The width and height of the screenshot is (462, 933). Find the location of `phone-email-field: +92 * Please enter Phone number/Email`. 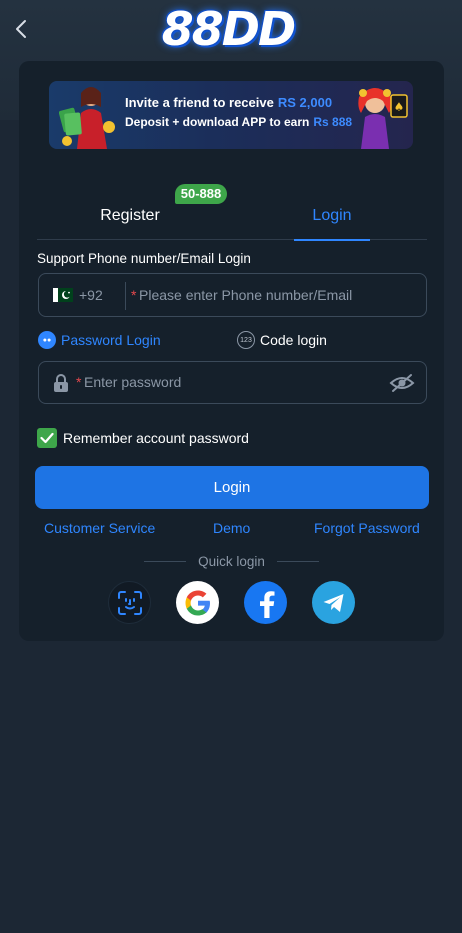

phone-email-field: +92 * Please enter Phone number/Email is located at coordinates (232, 295).